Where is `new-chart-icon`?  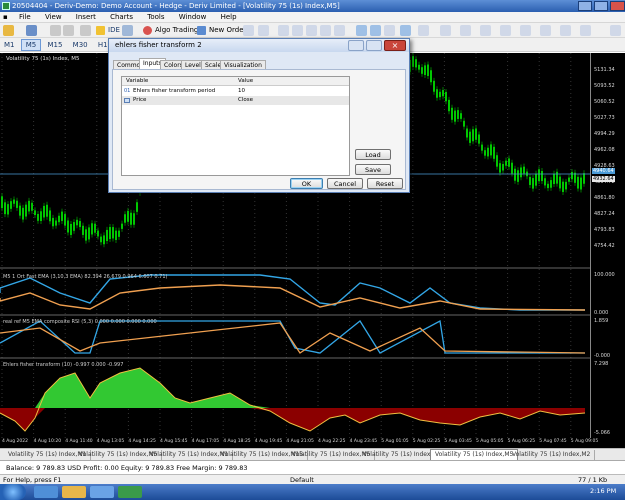
new-chart-icon is located at coordinates (8, 30).